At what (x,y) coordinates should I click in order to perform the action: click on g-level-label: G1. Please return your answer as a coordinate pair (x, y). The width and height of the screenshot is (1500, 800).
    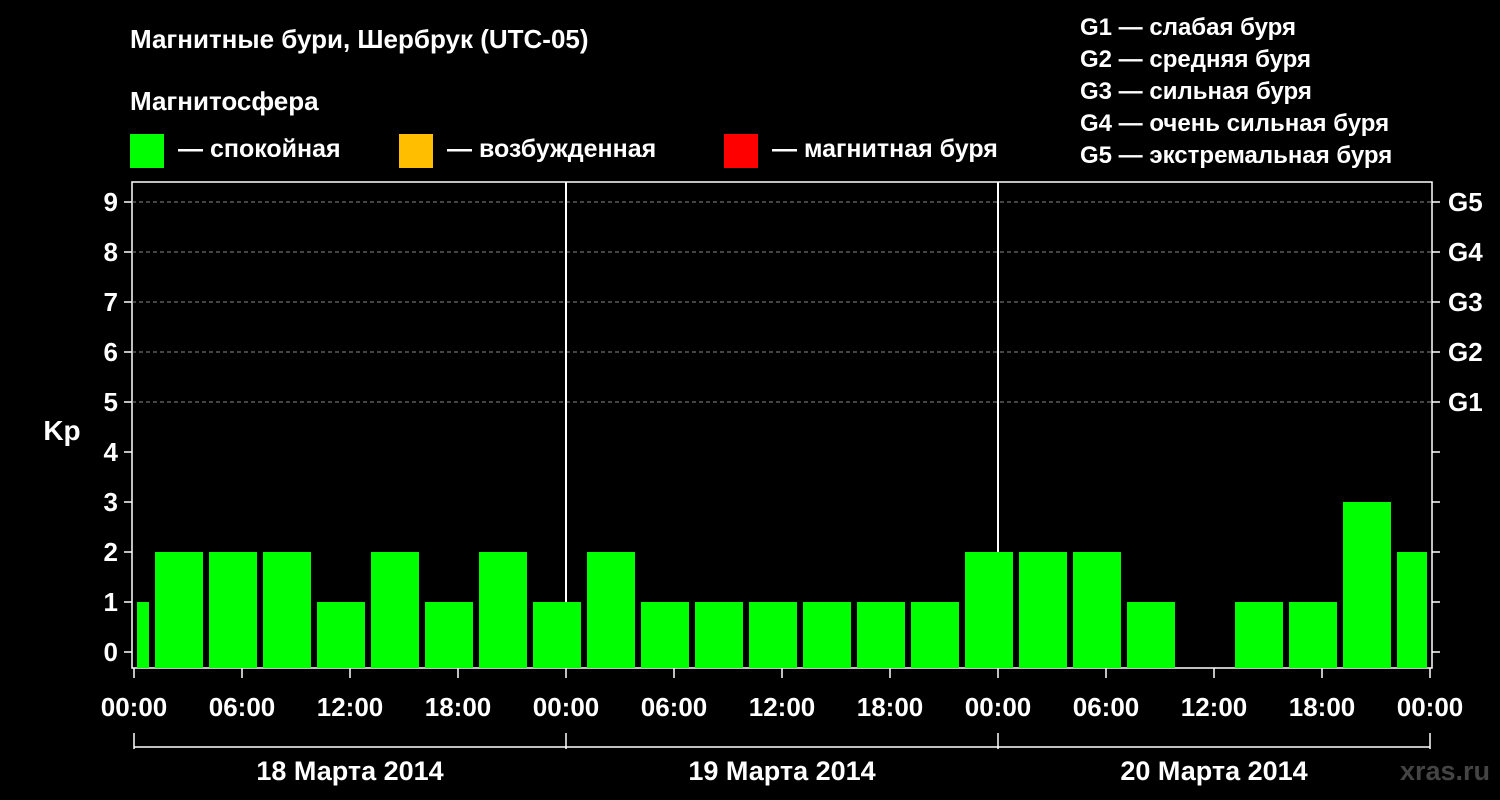
    Looking at the image, I should click on (1465, 402).